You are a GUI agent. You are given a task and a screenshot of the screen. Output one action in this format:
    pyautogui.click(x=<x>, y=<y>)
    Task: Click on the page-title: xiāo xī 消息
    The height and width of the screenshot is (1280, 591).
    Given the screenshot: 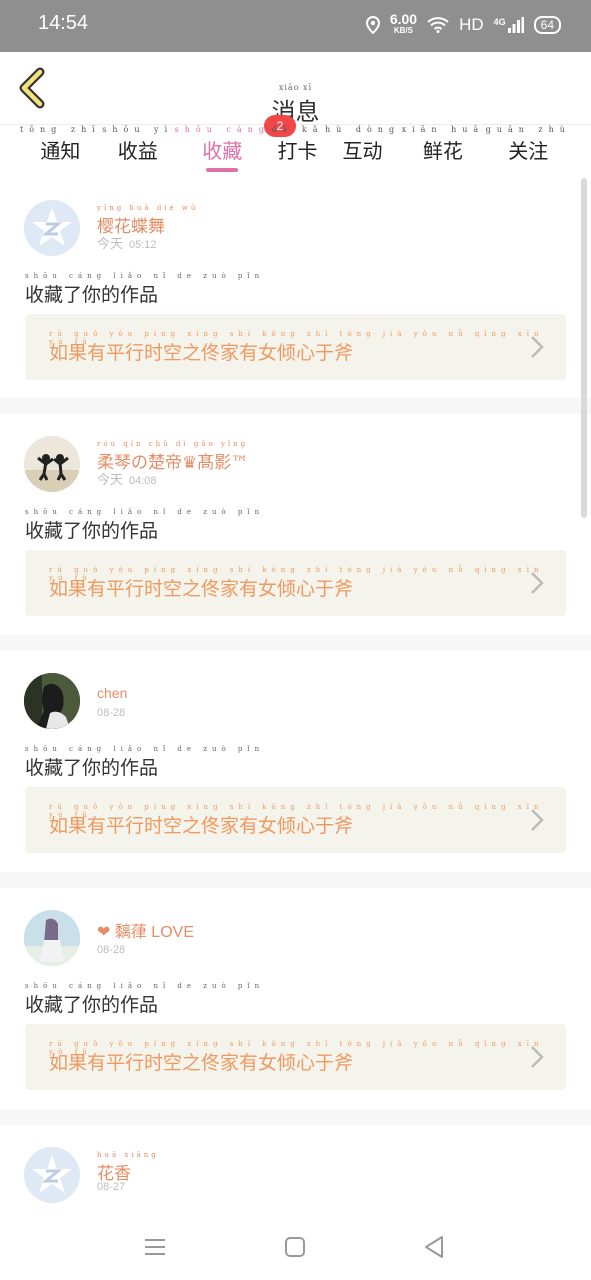 What is the action you would take?
    pyautogui.click(x=295, y=104)
    